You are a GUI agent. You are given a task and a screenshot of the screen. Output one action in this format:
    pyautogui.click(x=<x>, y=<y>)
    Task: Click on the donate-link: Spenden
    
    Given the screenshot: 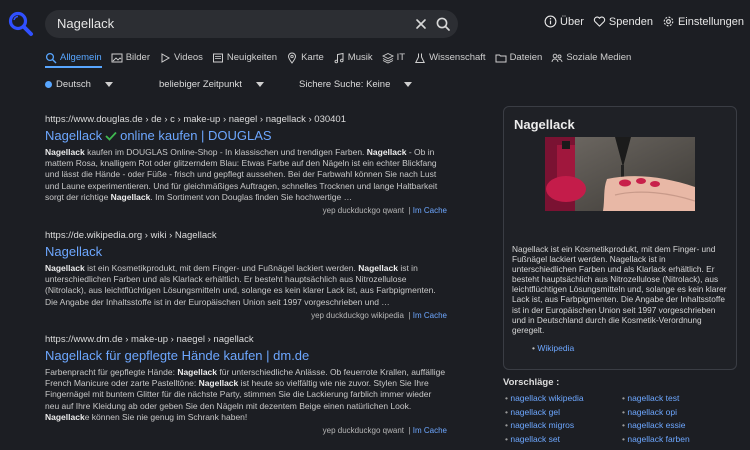 What is the action you would take?
    pyautogui.click(x=623, y=21)
    